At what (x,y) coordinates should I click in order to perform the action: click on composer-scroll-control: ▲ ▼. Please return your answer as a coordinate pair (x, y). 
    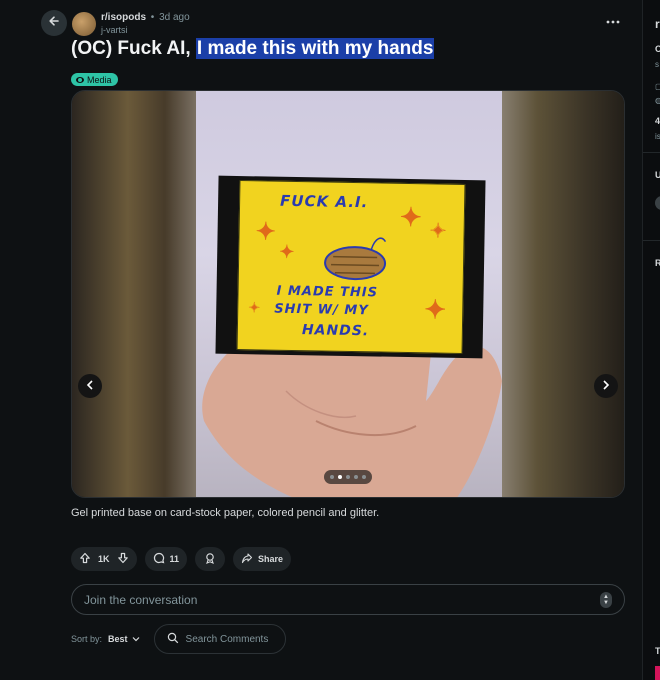
    Looking at the image, I should click on (606, 600).